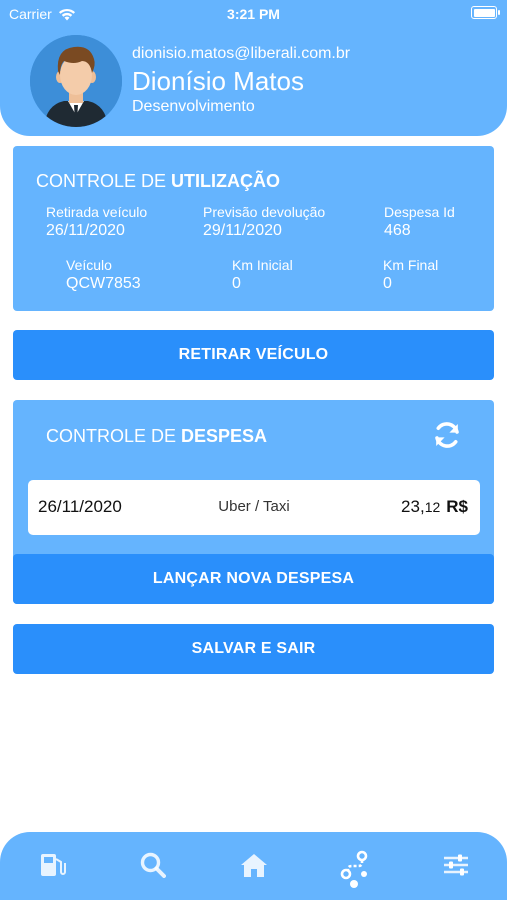 The image size is (507, 900). Describe the element at coordinates (419, 212) in the screenshot. I see `expense-id-label: Despesa Id` at that location.